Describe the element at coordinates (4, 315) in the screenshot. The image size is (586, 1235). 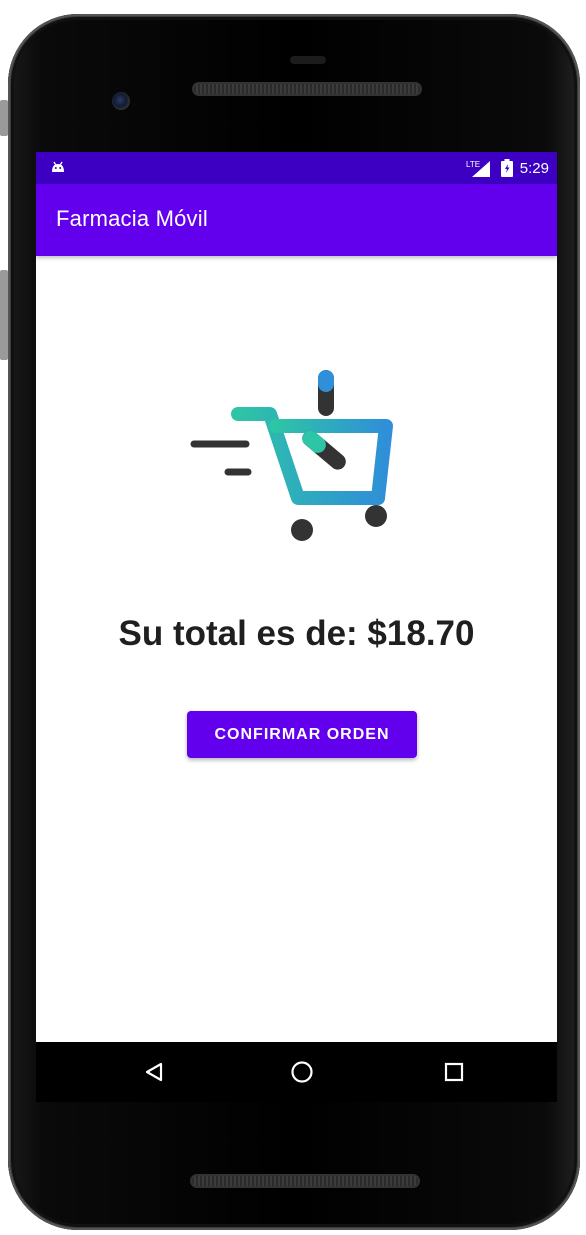
I see `side-button-volume` at that location.